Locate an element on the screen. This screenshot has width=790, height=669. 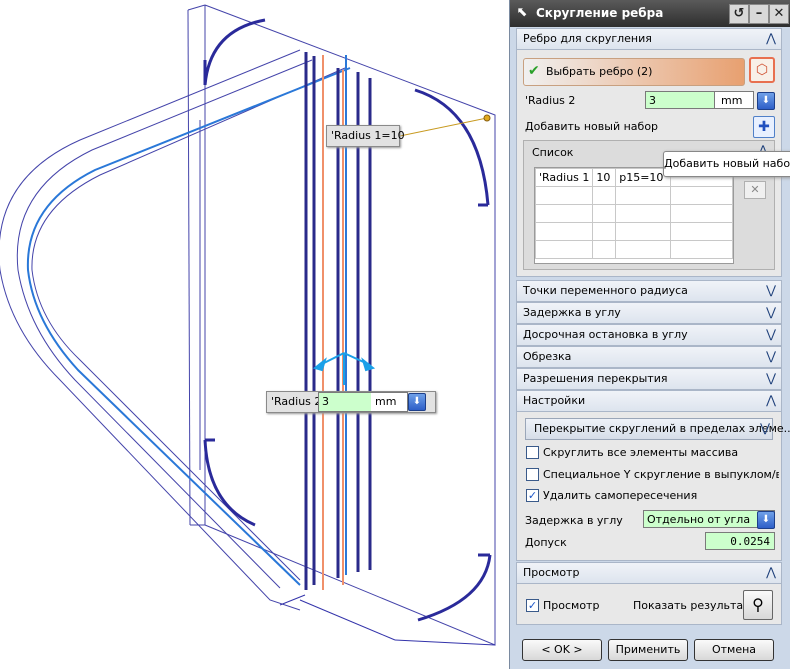
radius2-onscreen-unit: mm is located at coordinates (386, 401).